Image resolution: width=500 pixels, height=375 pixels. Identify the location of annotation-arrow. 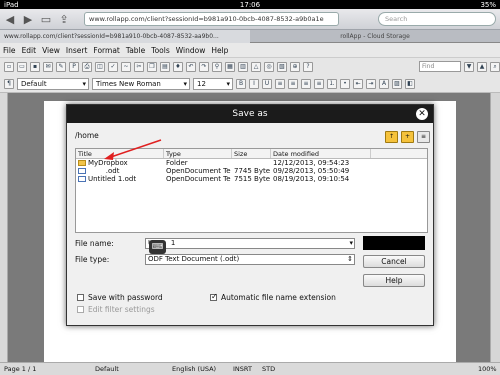
(133, 149).